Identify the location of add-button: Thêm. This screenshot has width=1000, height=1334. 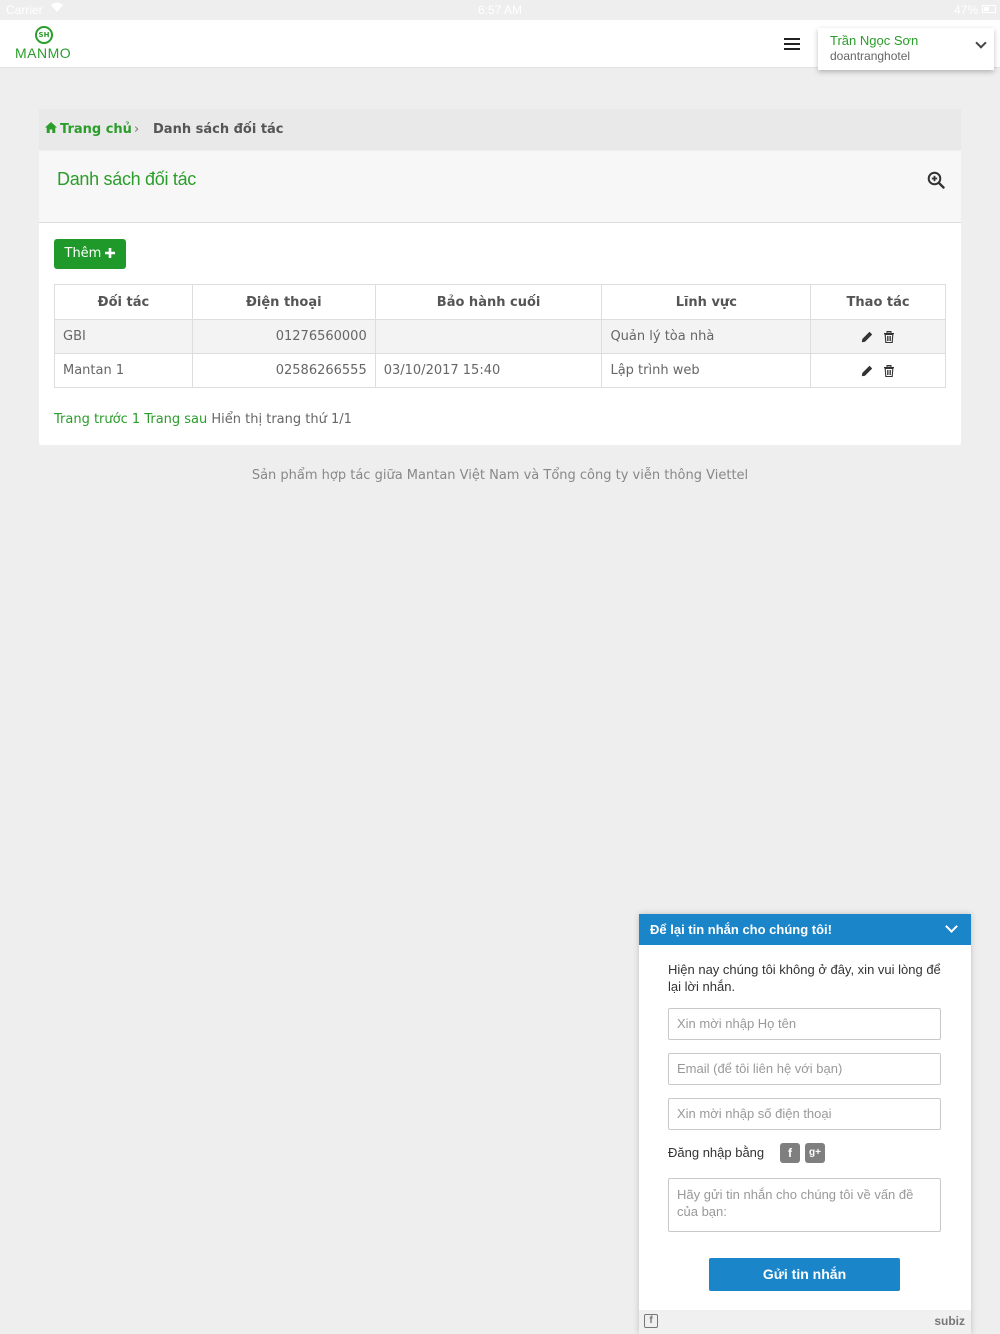
(90, 254).